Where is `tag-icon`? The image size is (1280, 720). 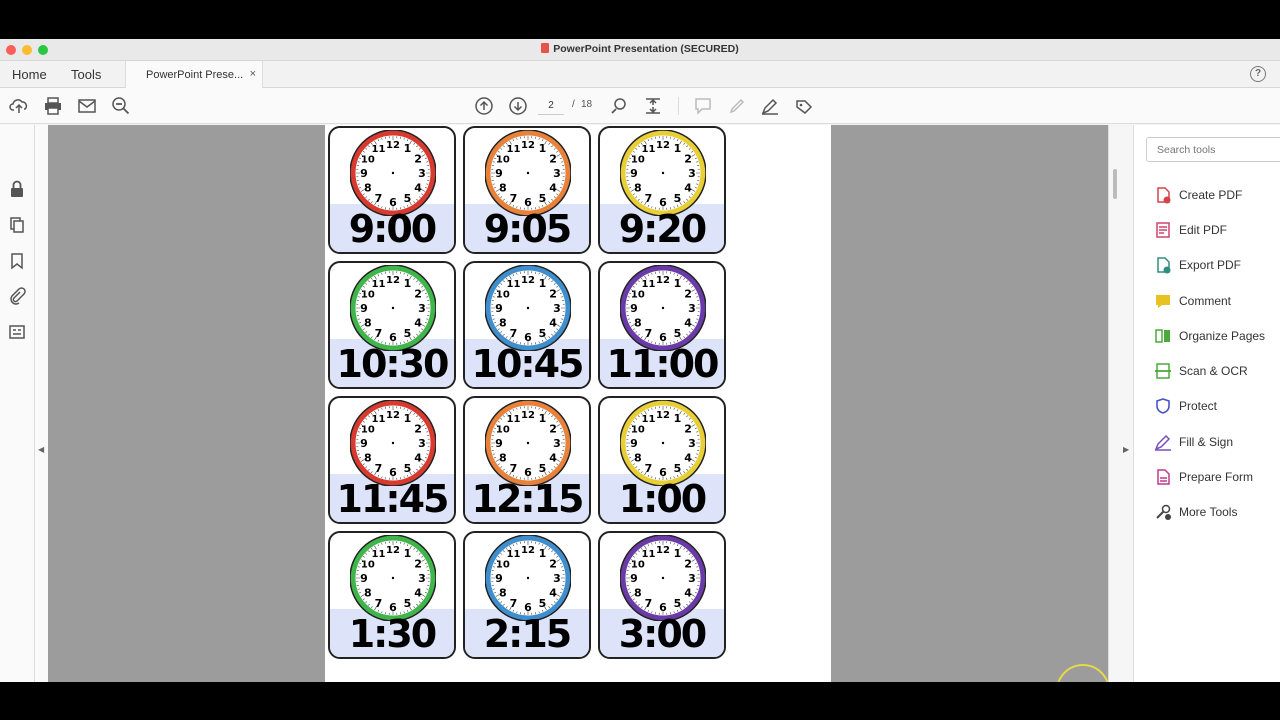
tag-icon is located at coordinates (804, 106).